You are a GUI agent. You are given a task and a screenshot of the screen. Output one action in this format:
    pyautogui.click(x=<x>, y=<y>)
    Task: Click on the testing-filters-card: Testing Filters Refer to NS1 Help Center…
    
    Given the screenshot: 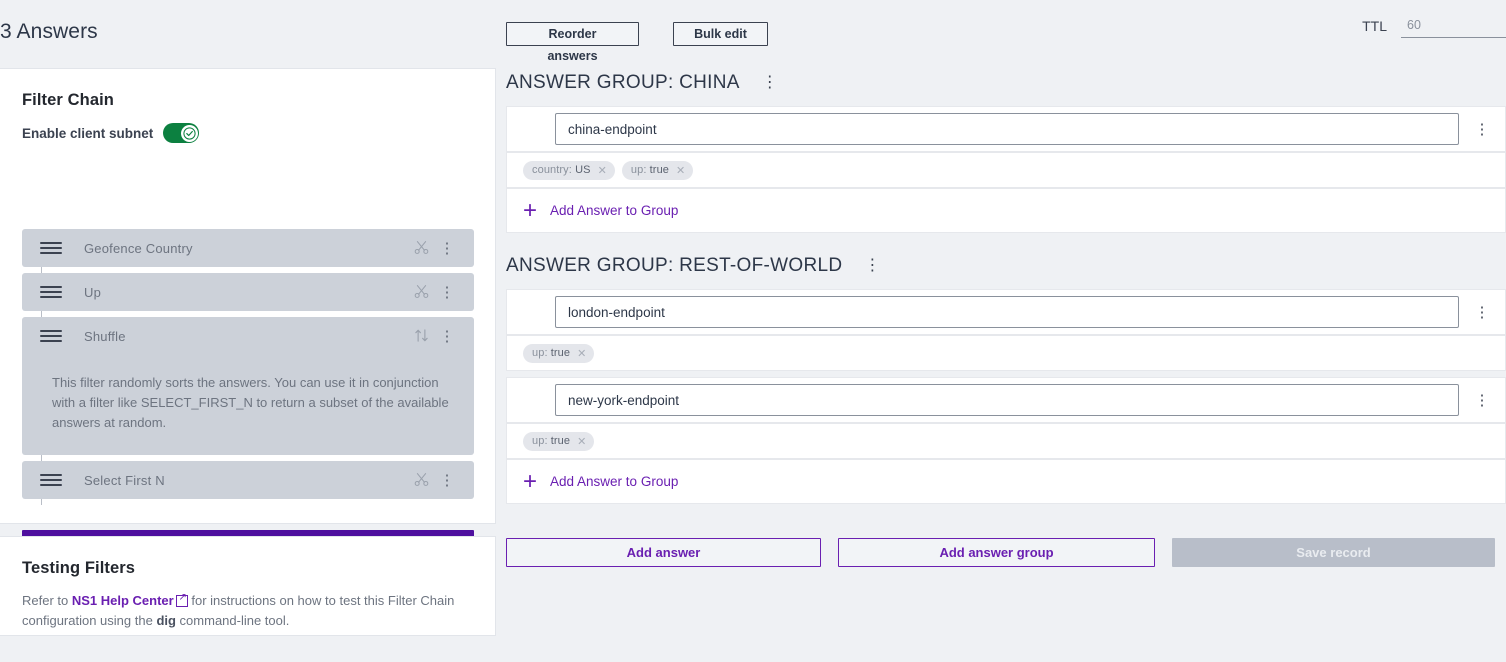 What is the action you would take?
    pyautogui.click(x=248, y=586)
    